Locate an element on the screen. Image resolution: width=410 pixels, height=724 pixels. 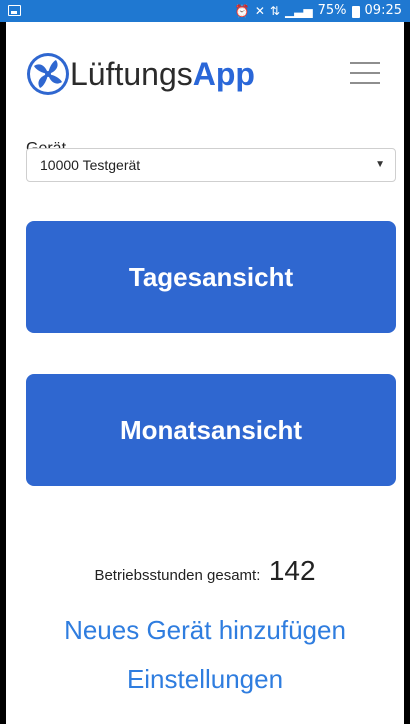
operating-hours: Betriebsstunden gesamt: 142 is located at coordinates (205, 571).